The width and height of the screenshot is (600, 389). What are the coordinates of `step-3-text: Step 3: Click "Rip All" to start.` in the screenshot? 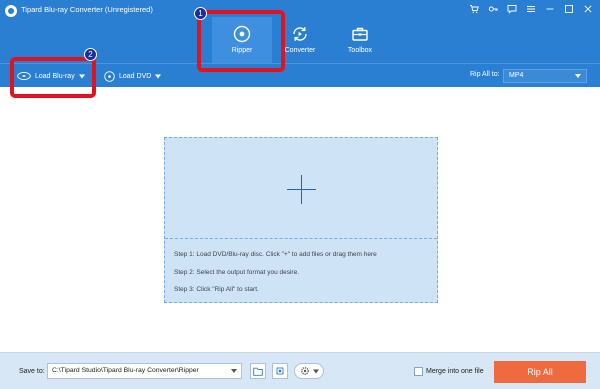 It's located at (216, 289).